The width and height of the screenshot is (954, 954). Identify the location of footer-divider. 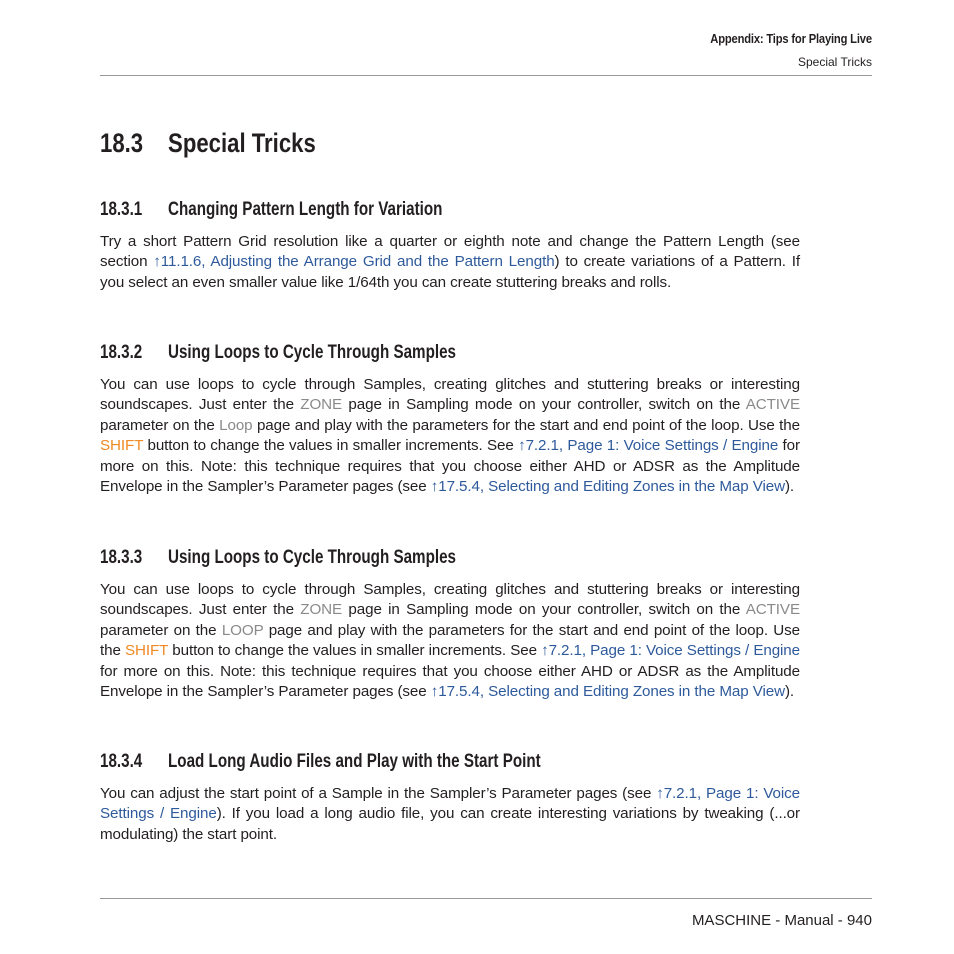
(486, 898).